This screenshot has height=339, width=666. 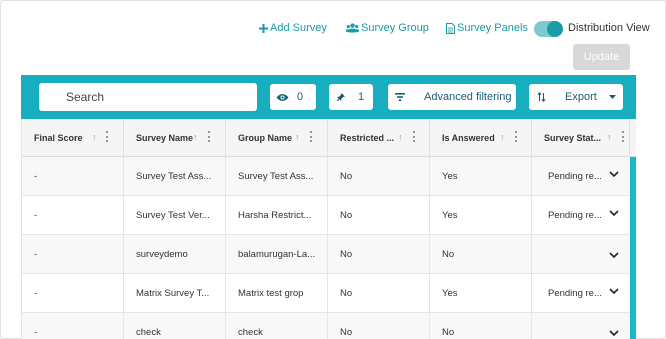 I want to click on table-row: - surveydemo balamurugan-La... No No, so click(x=326, y=254).